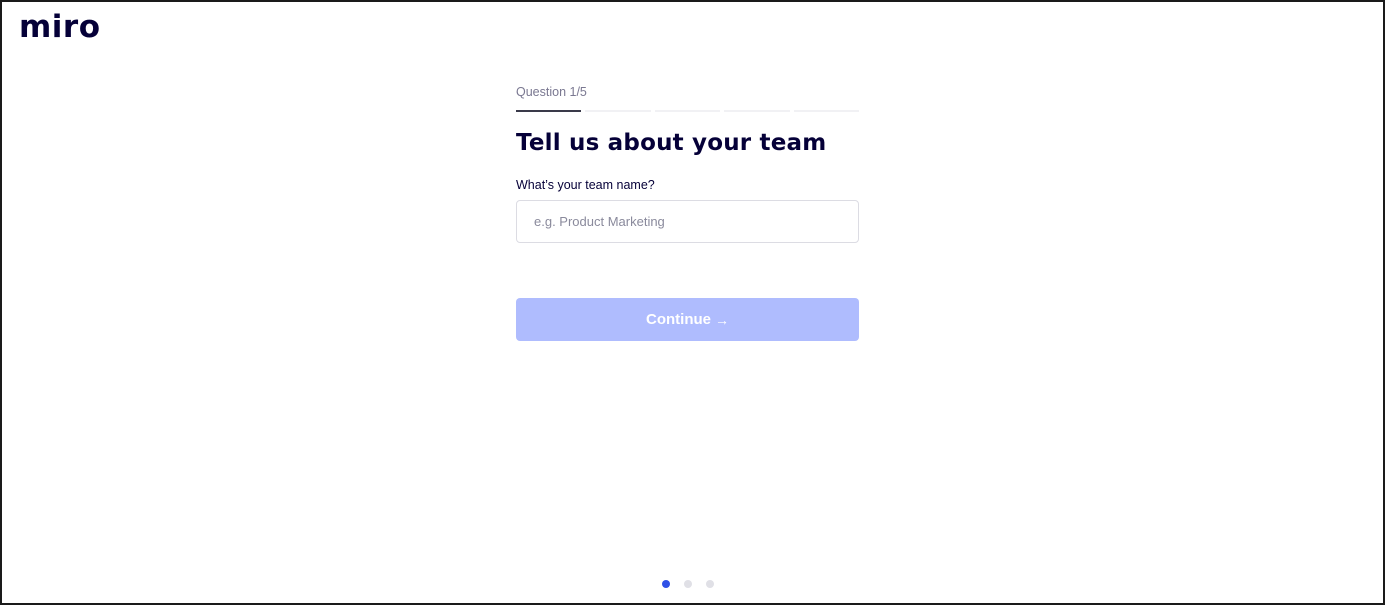 This screenshot has width=1385, height=605. I want to click on miro-logo: miro, so click(60, 27).